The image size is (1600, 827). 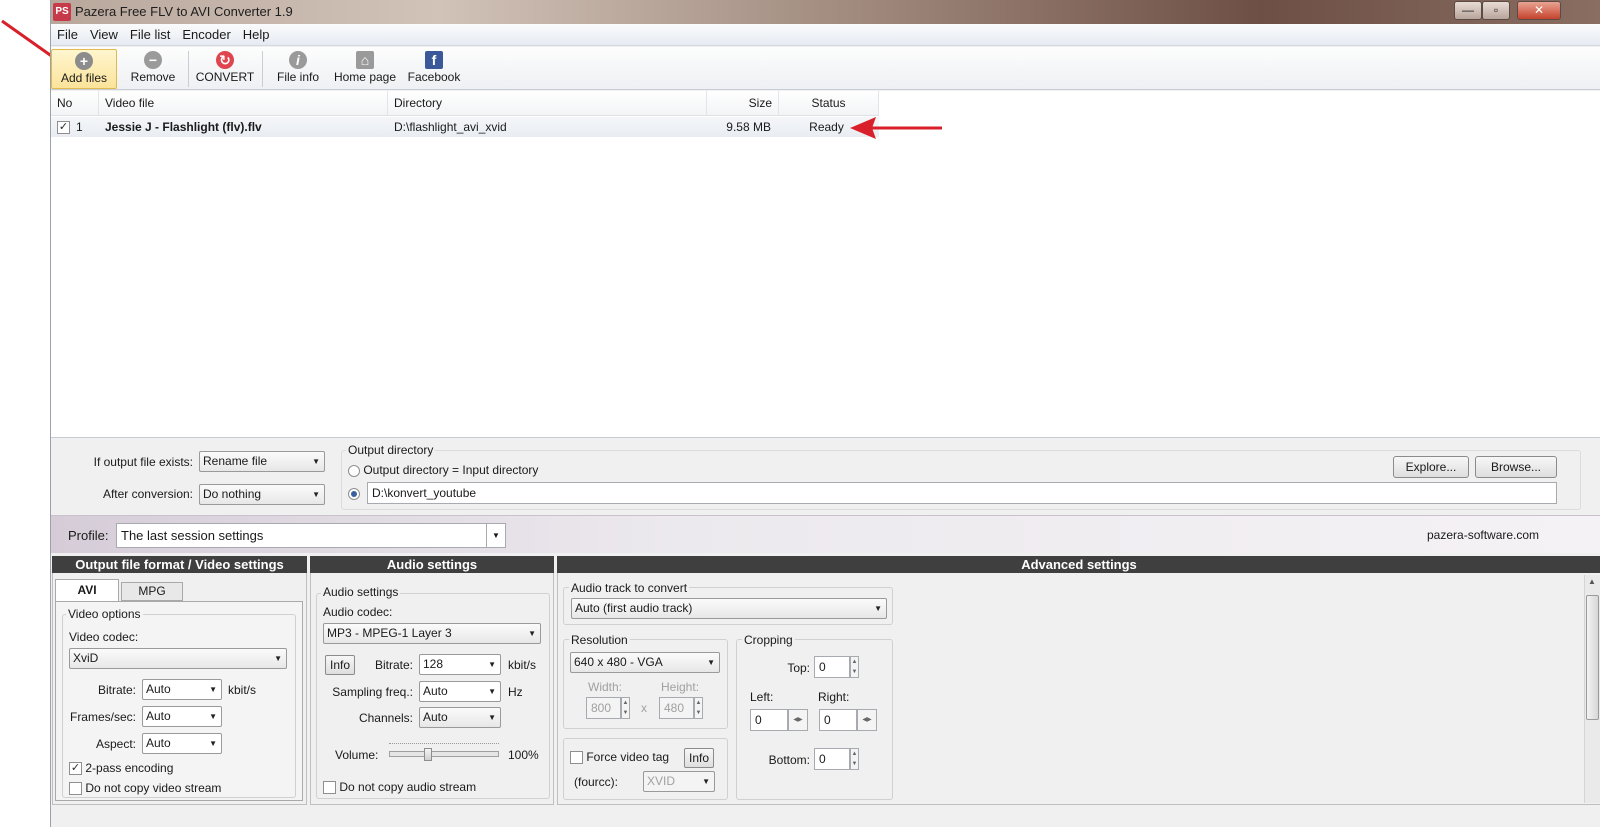 I want to click on profile-combo: The last session settings, so click(x=311, y=535).